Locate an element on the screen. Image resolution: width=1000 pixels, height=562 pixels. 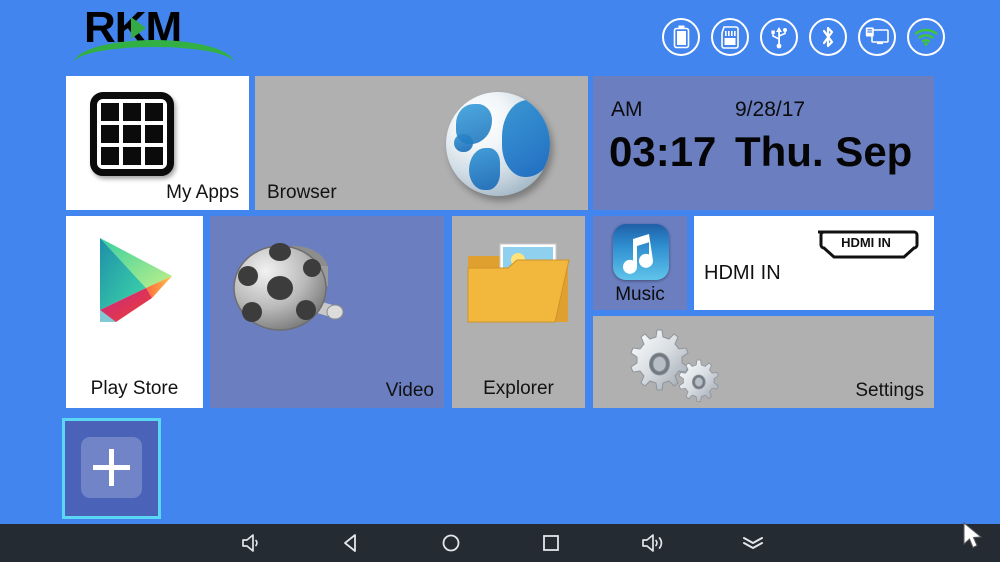
hdmi-plug-text: HDMI IN is located at coordinates (866, 242).